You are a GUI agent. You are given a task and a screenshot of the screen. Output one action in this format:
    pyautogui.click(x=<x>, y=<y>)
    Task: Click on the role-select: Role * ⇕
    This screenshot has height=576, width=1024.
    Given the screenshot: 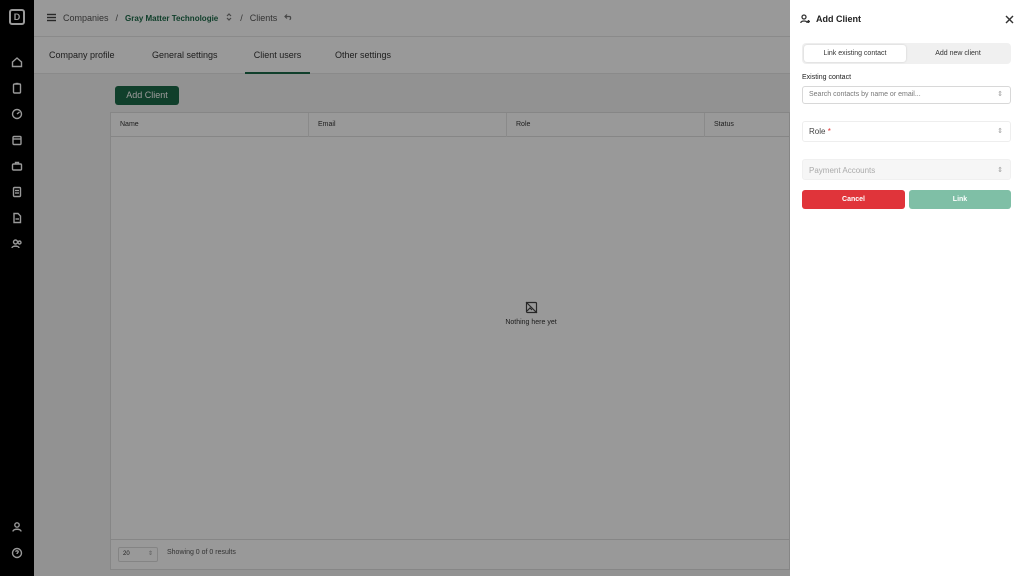 What is the action you would take?
    pyautogui.click(x=906, y=131)
    